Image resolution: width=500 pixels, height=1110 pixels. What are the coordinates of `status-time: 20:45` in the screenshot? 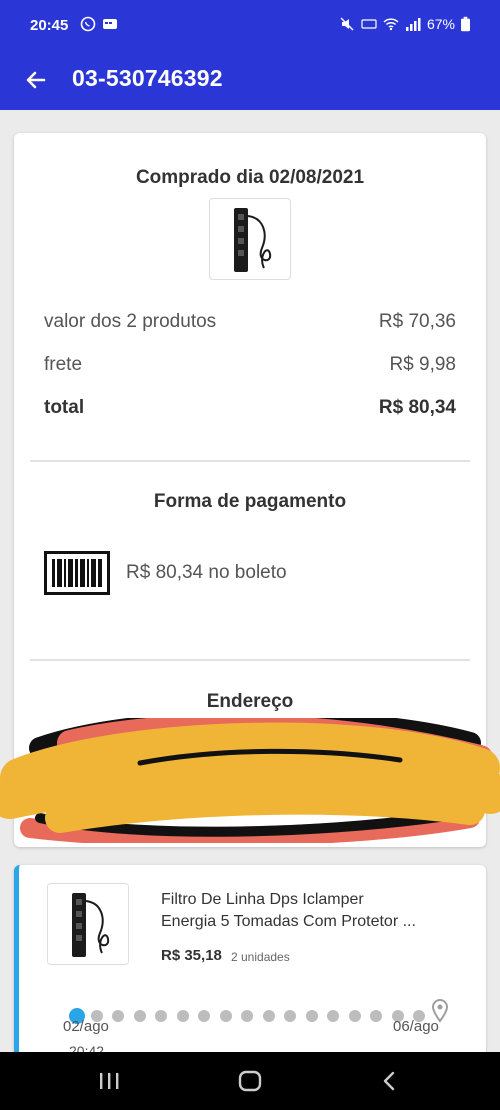 It's located at (49, 25).